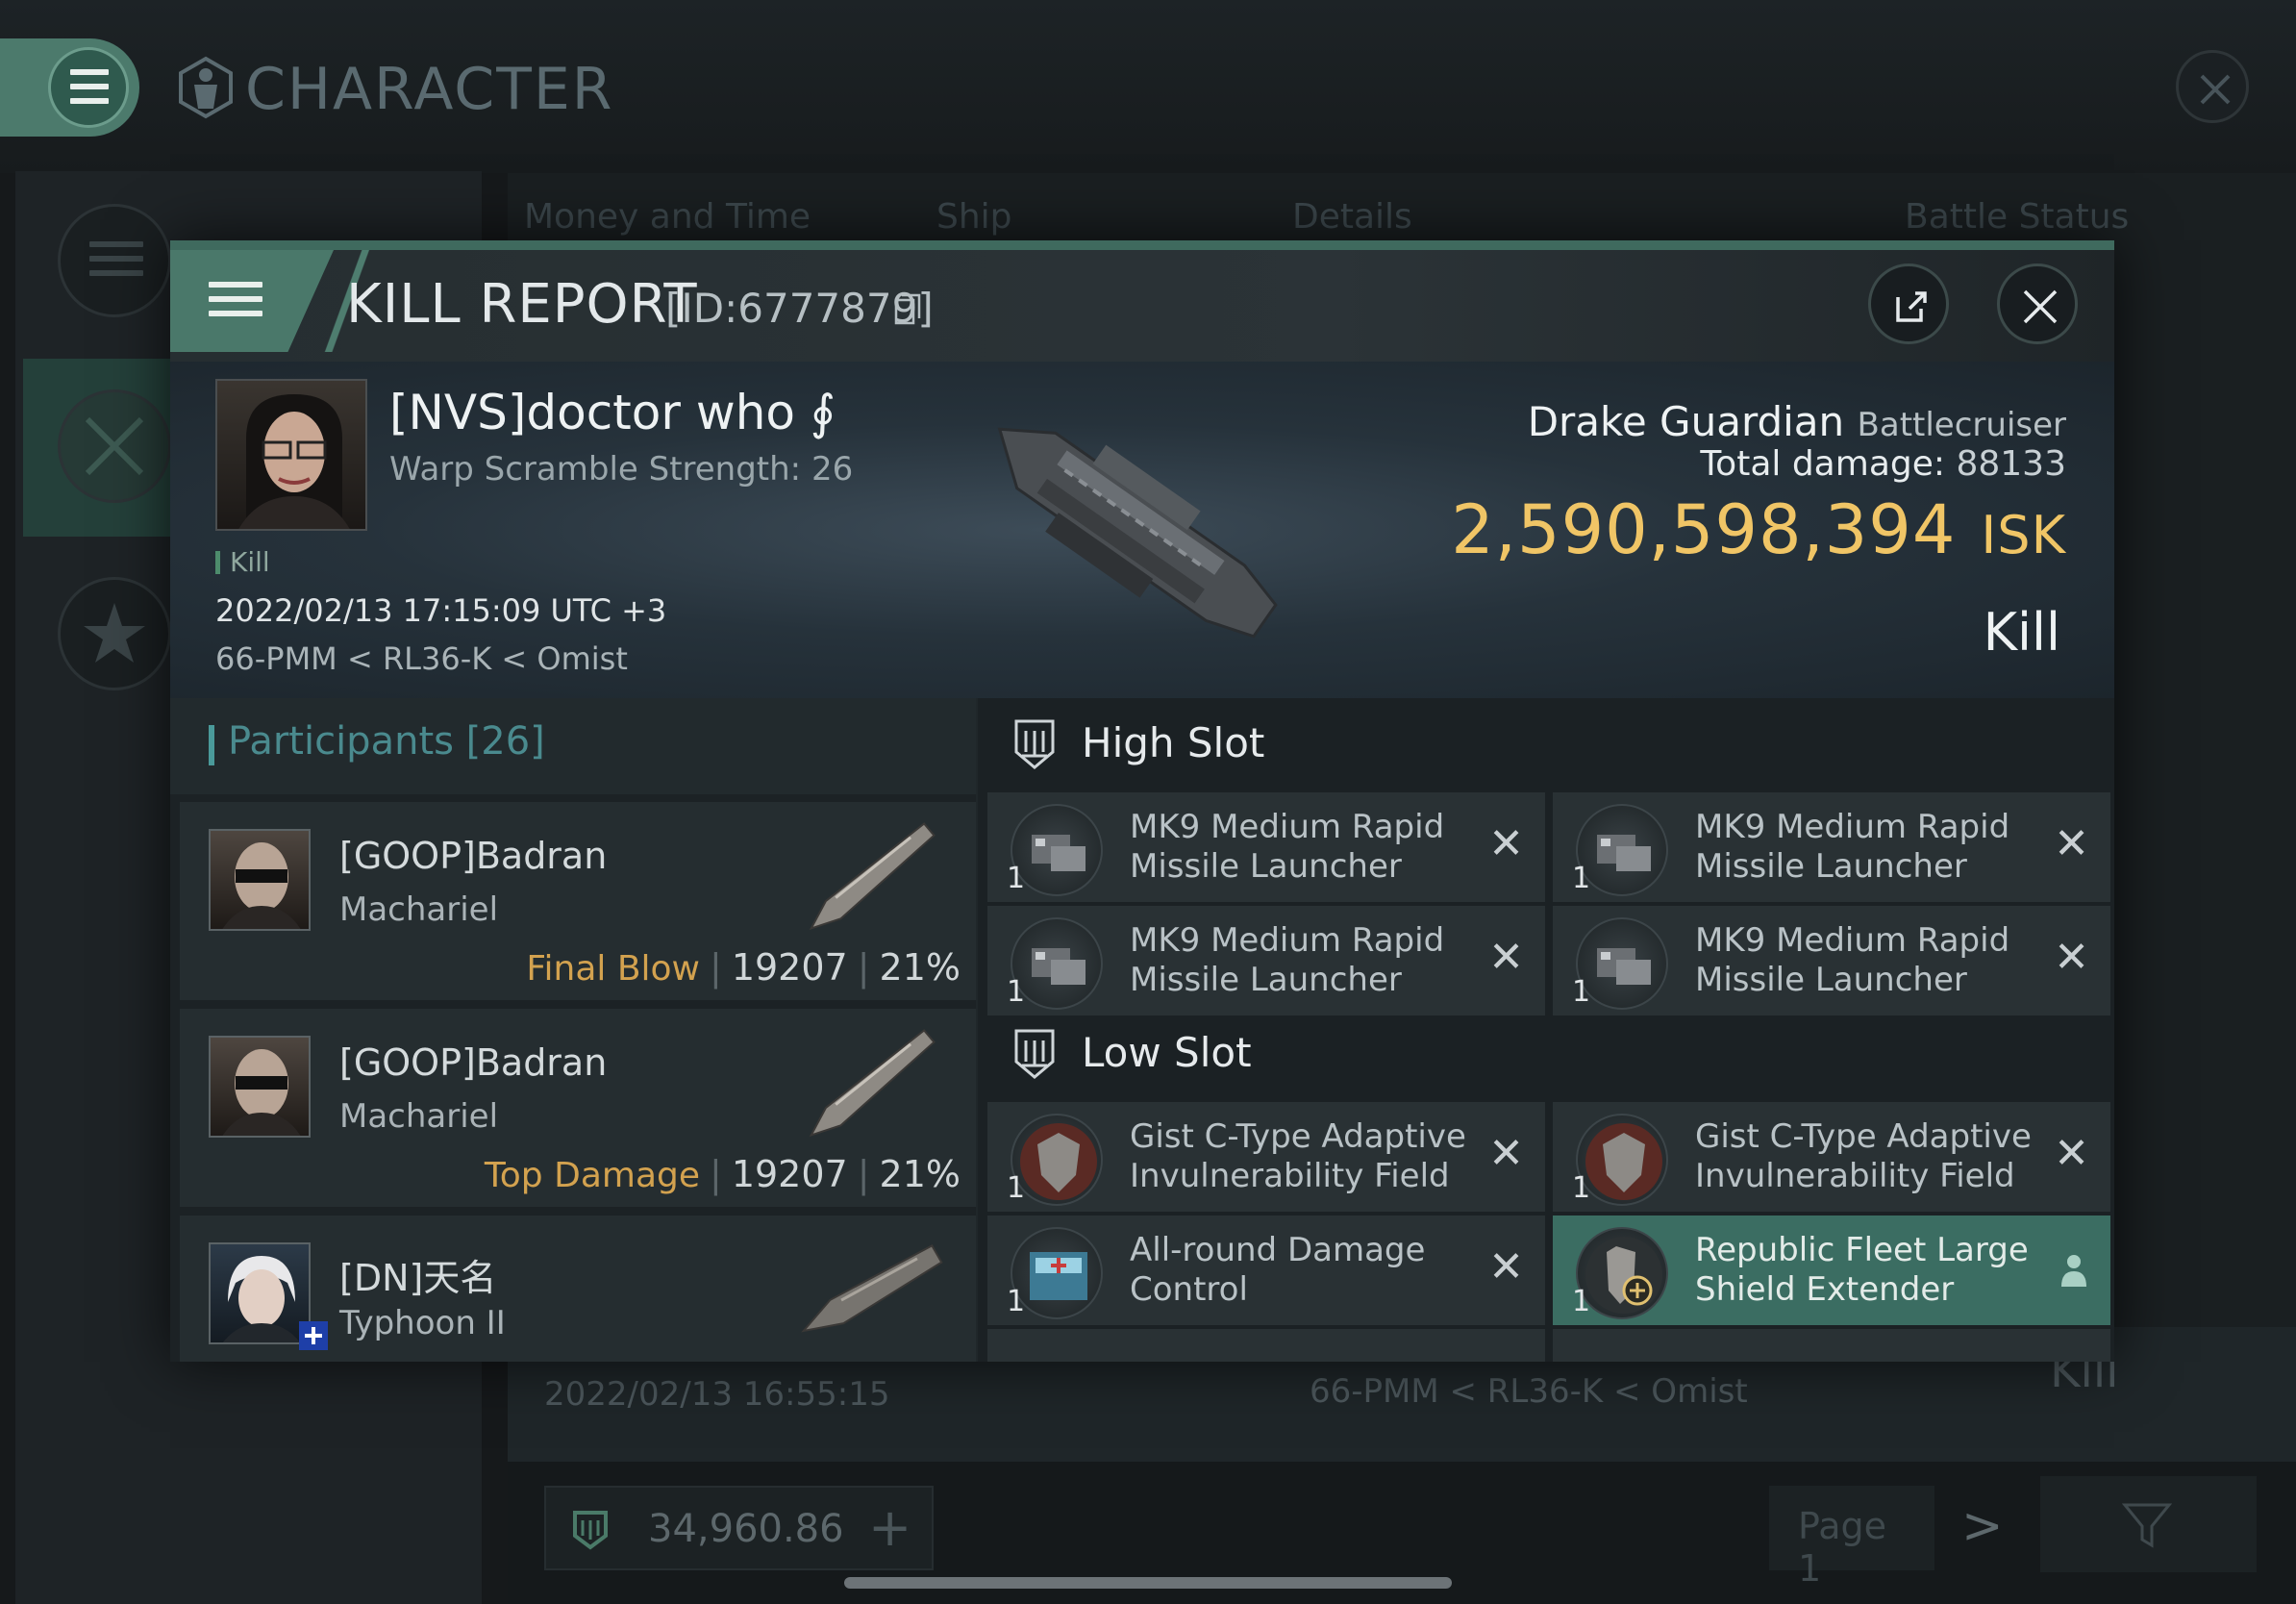 The width and height of the screenshot is (2296, 1604). Describe the element at coordinates (667, 217) in the screenshot. I see `tab-money-and-time: Money and Time` at that location.